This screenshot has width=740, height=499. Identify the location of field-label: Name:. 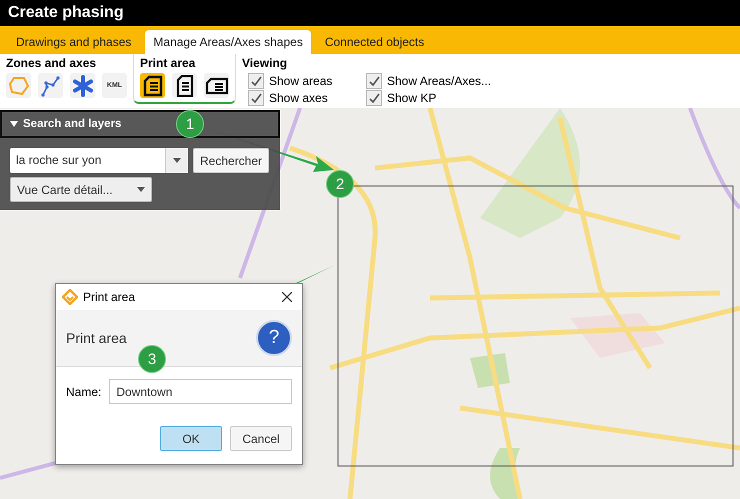
(84, 391).